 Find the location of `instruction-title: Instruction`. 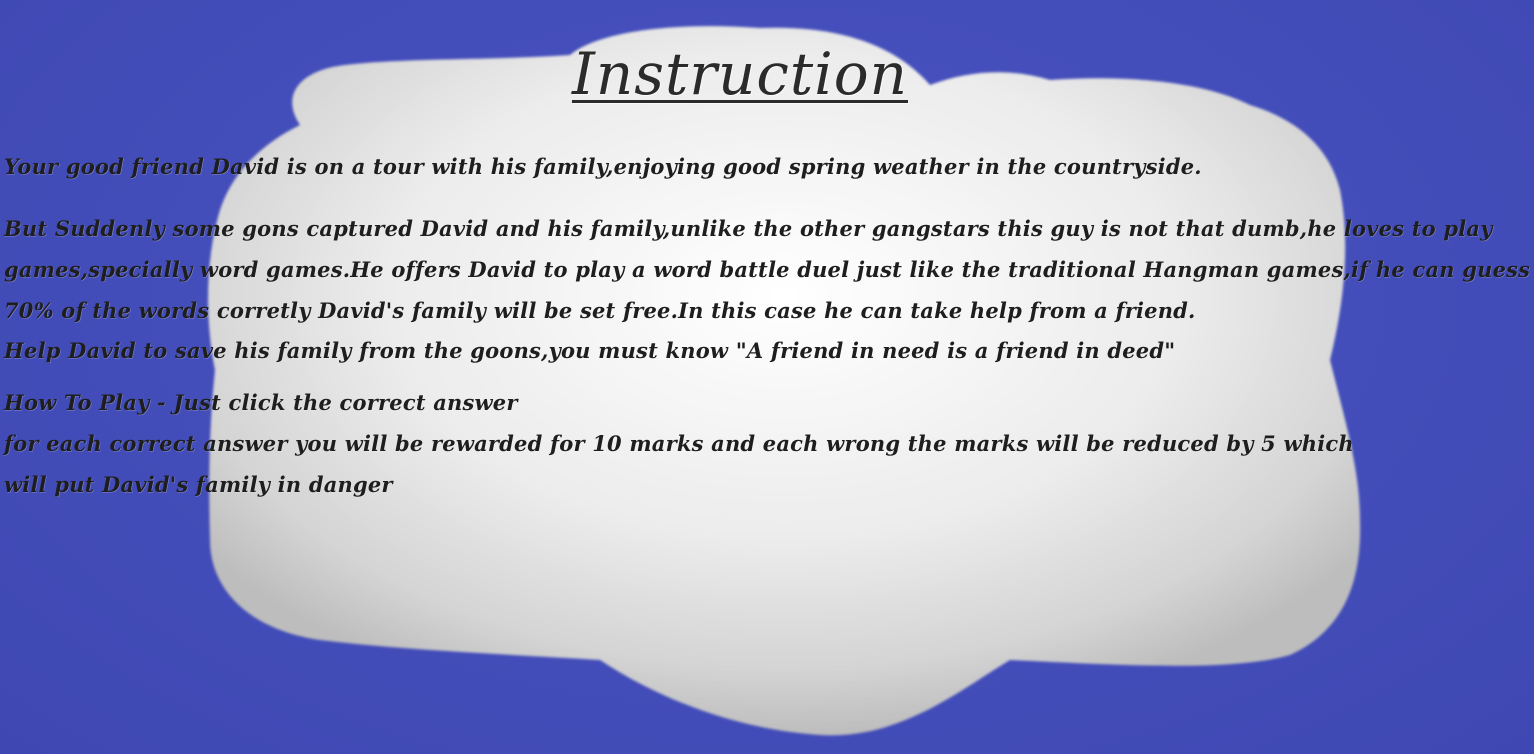

instruction-title: Instruction is located at coordinates (740, 74).